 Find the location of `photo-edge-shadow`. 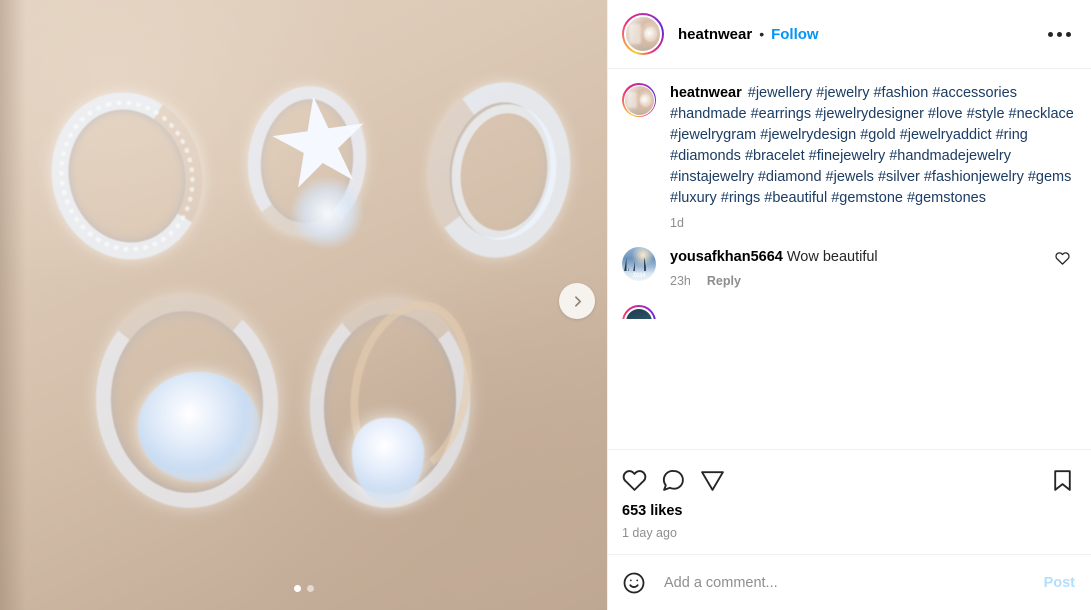

photo-edge-shadow is located at coordinates (13, 305).